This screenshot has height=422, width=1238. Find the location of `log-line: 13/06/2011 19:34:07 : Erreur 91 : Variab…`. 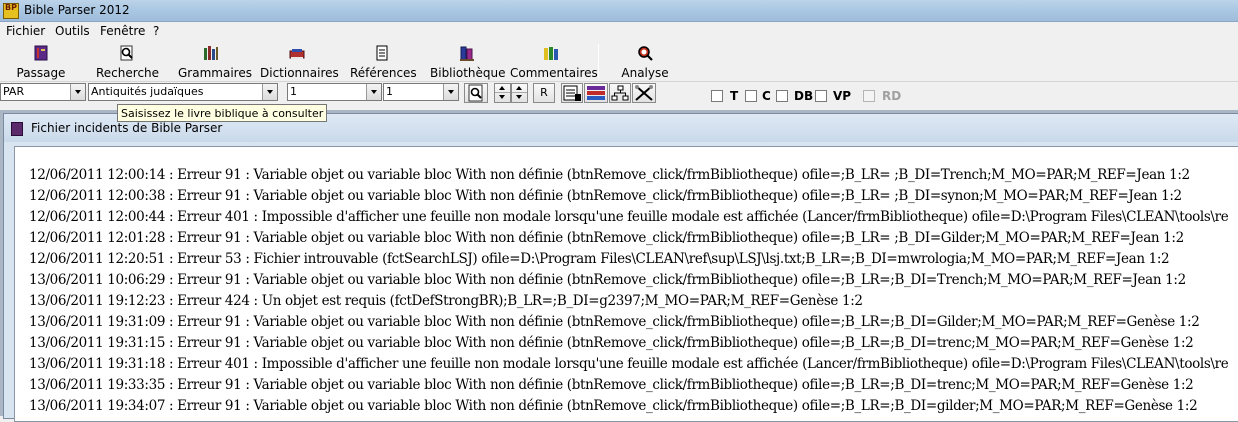

log-line: 13/06/2011 19:34:07 : Erreur 91 : Variab… is located at coordinates (613, 406).